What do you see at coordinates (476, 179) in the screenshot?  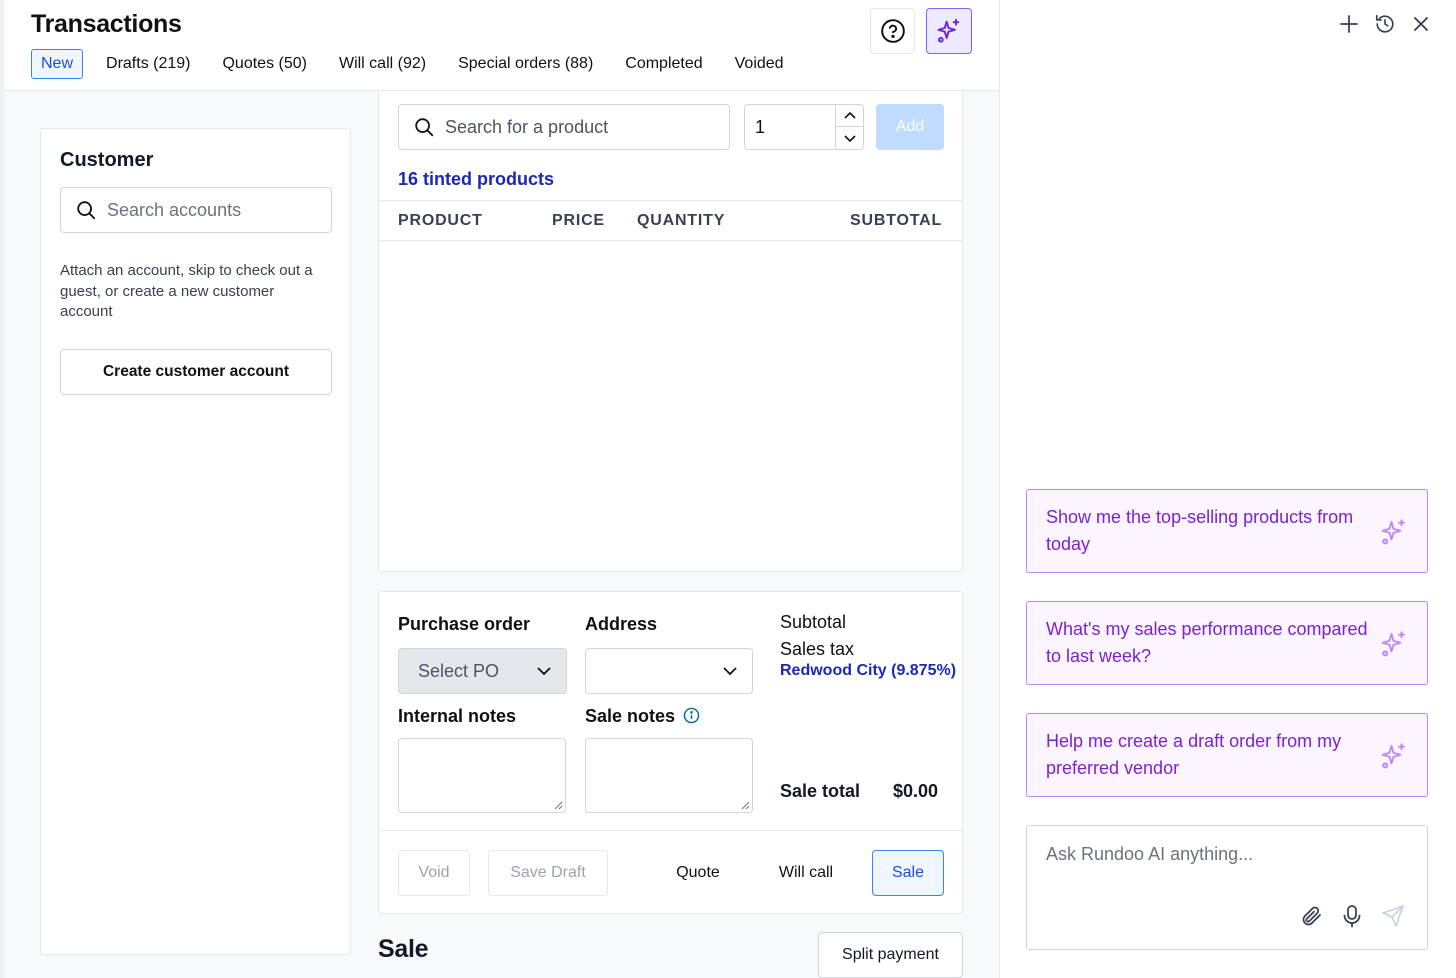 I see `tinted-products-link: 16 tinted products` at bounding box center [476, 179].